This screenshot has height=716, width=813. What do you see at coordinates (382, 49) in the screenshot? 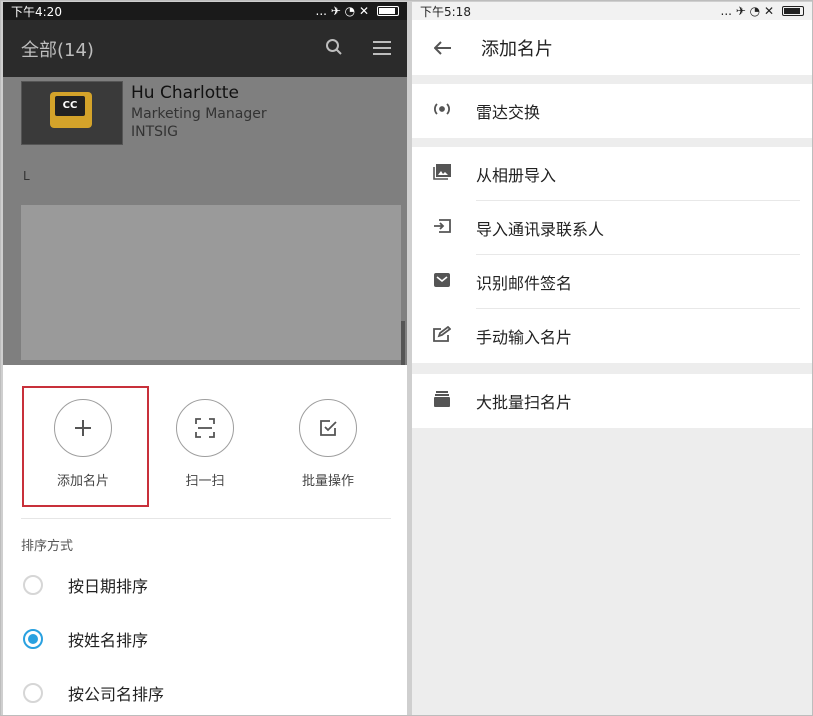
I see `menu-icon` at bounding box center [382, 49].